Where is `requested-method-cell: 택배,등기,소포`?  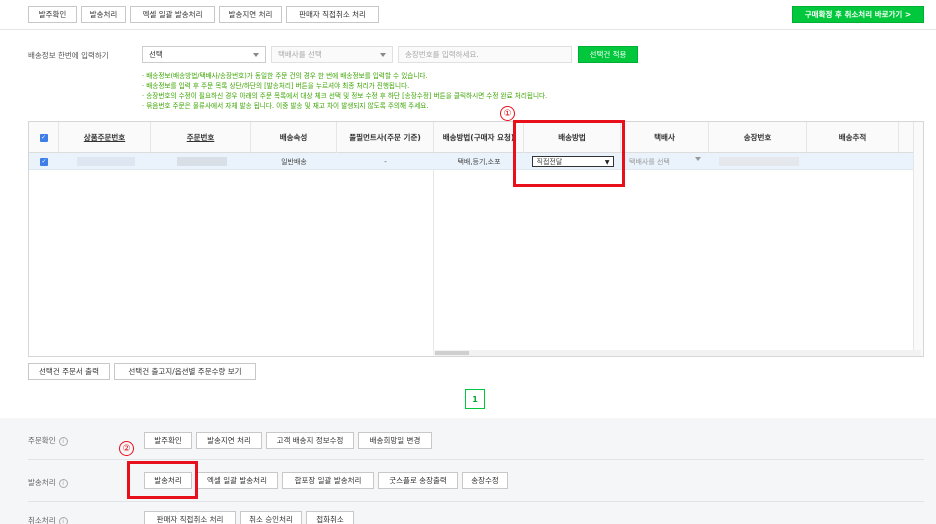 requested-method-cell: 택배,등기,소포 is located at coordinates (479, 161).